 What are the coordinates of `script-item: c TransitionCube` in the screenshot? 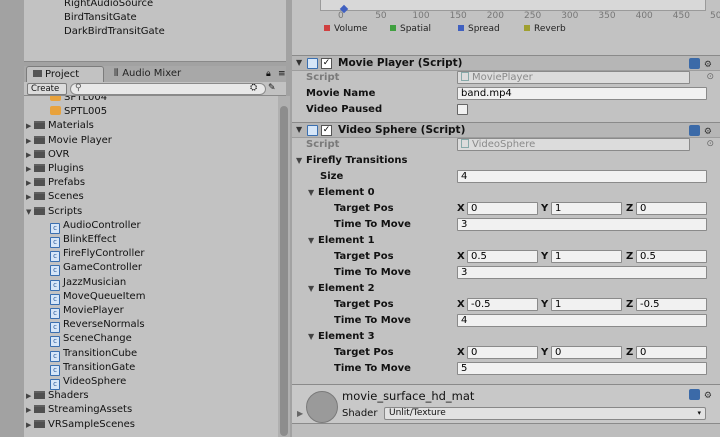 It's located at (93, 354).